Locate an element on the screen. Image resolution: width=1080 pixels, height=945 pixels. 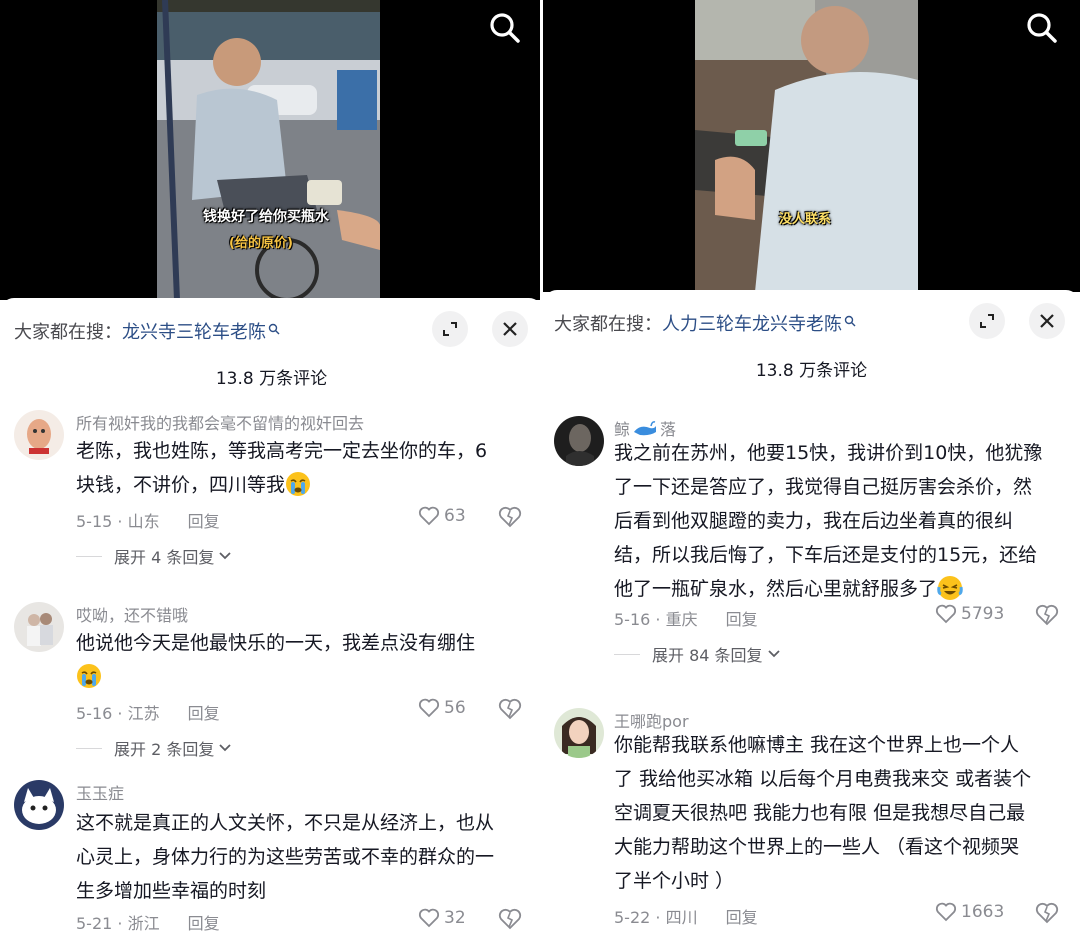
comment-line: 后看到他双腿蹬的卖力，我在后边坐着真的很纠 is located at coordinates (814, 521).